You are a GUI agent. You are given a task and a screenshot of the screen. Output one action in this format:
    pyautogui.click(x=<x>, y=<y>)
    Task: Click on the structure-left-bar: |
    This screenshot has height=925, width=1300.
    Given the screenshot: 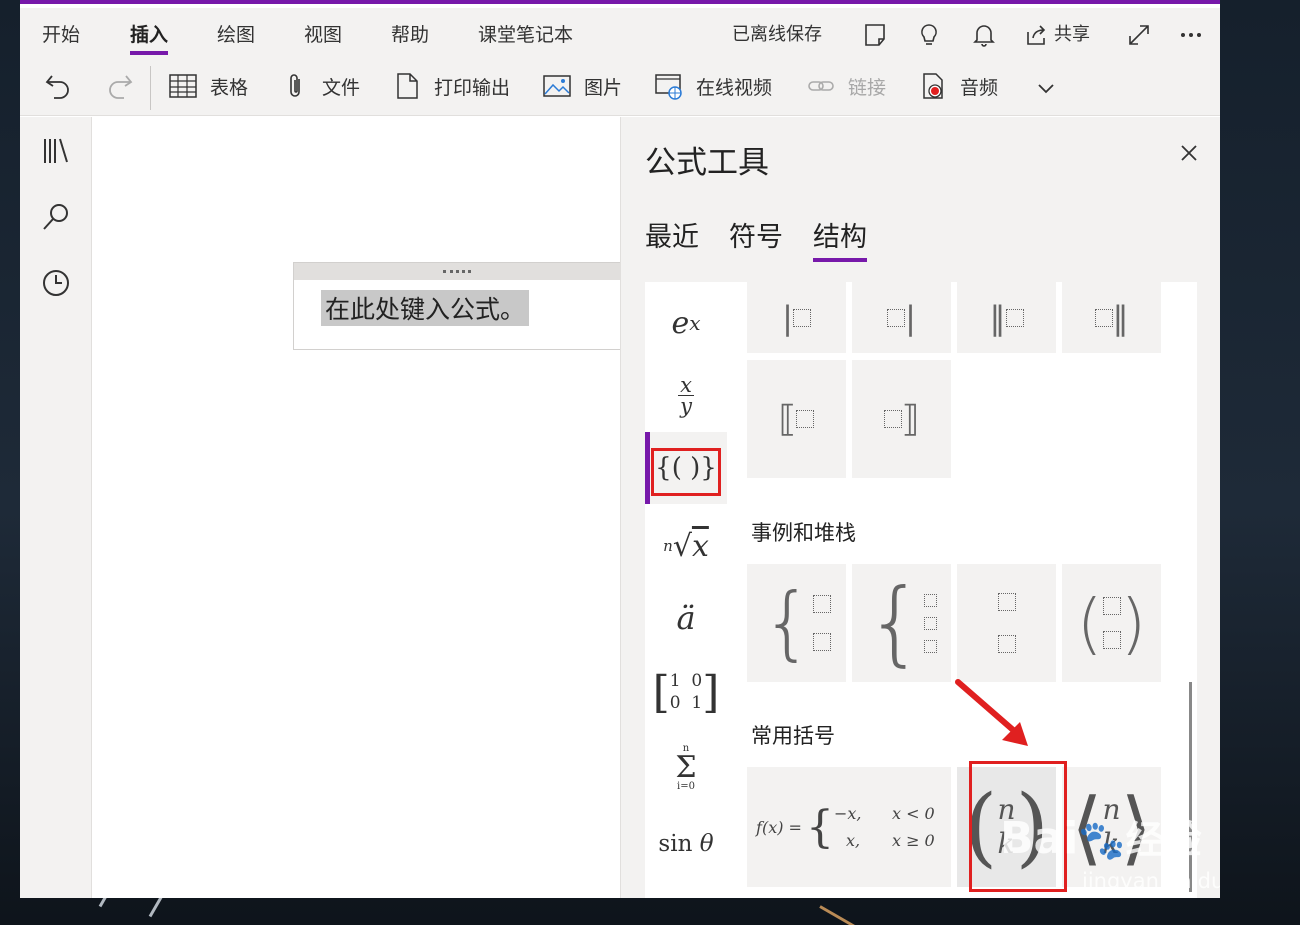 What is the action you would take?
    pyautogui.click(x=796, y=317)
    